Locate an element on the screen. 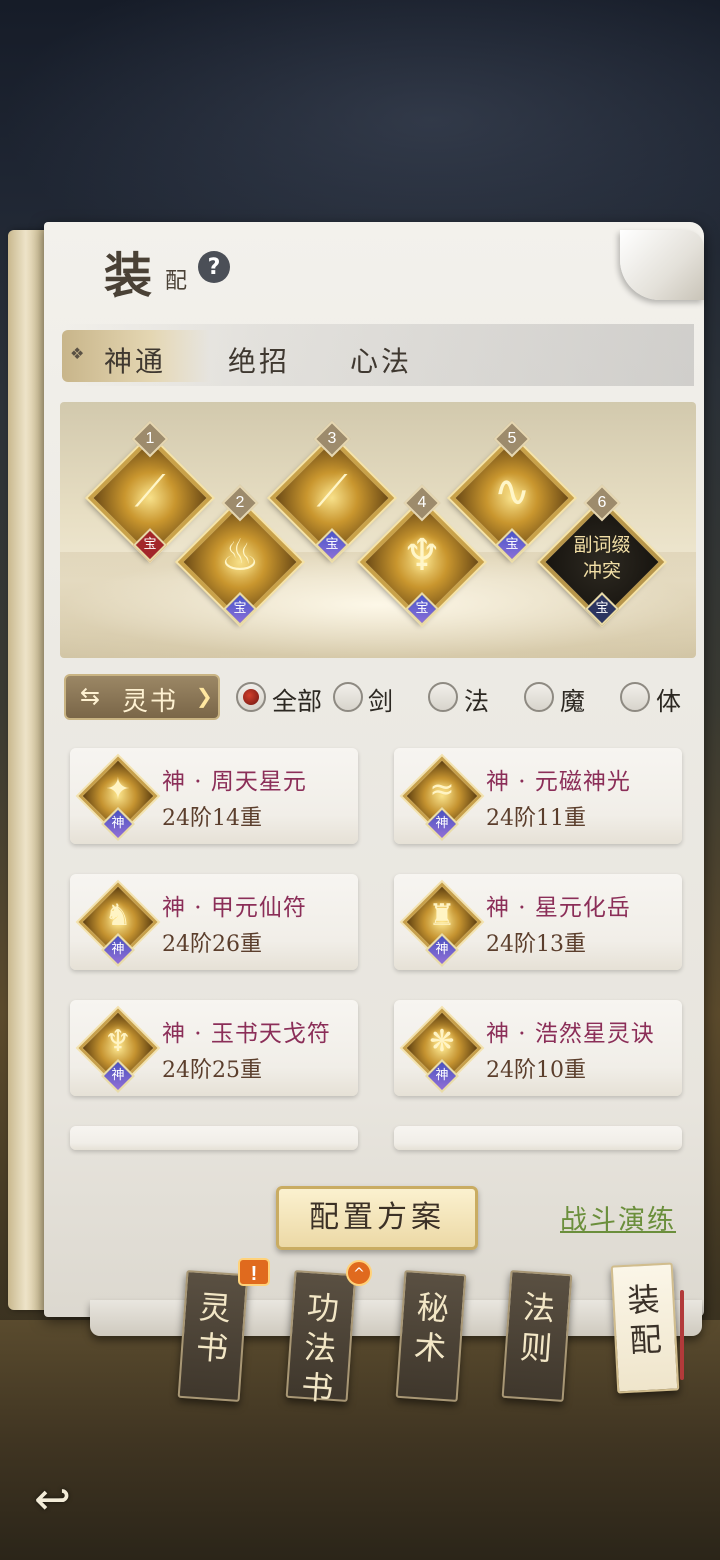 The width and height of the screenshot is (720, 1560). star-orbit-icon: ✦ is located at coordinates (118, 789).